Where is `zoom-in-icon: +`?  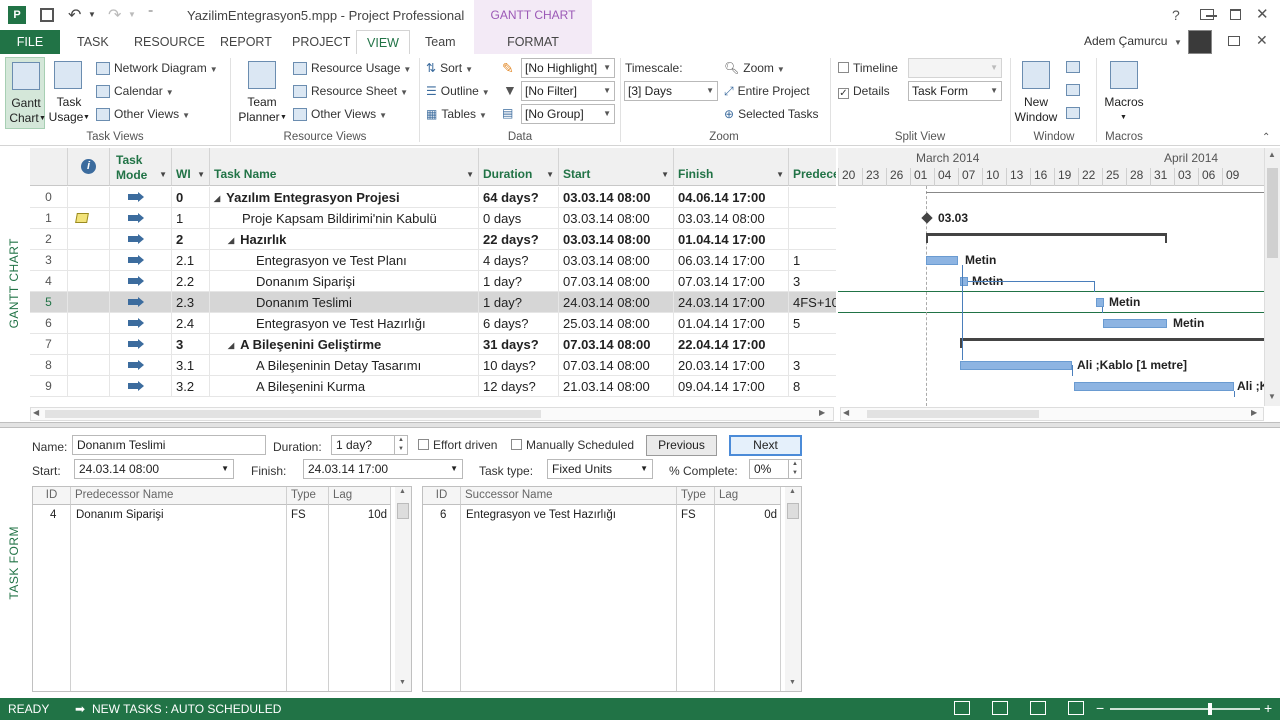 zoom-in-icon: + is located at coordinates (1268, 708).